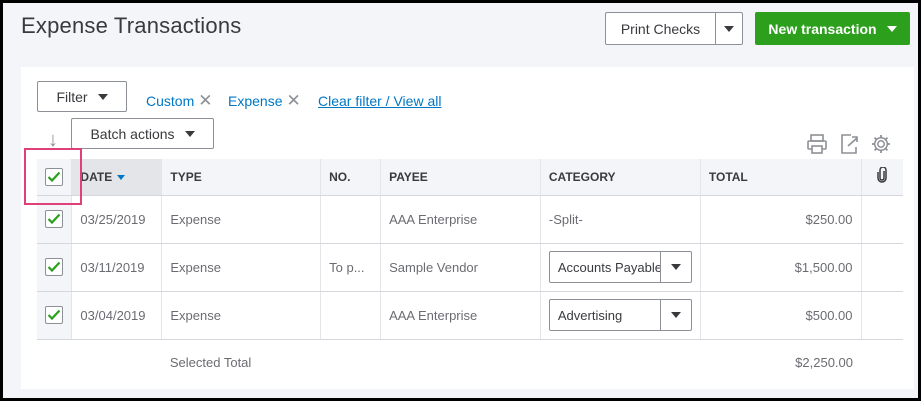  Describe the element at coordinates (822, 28) in the screenshot. I see `new-transaction-label: New transaction` at that location.